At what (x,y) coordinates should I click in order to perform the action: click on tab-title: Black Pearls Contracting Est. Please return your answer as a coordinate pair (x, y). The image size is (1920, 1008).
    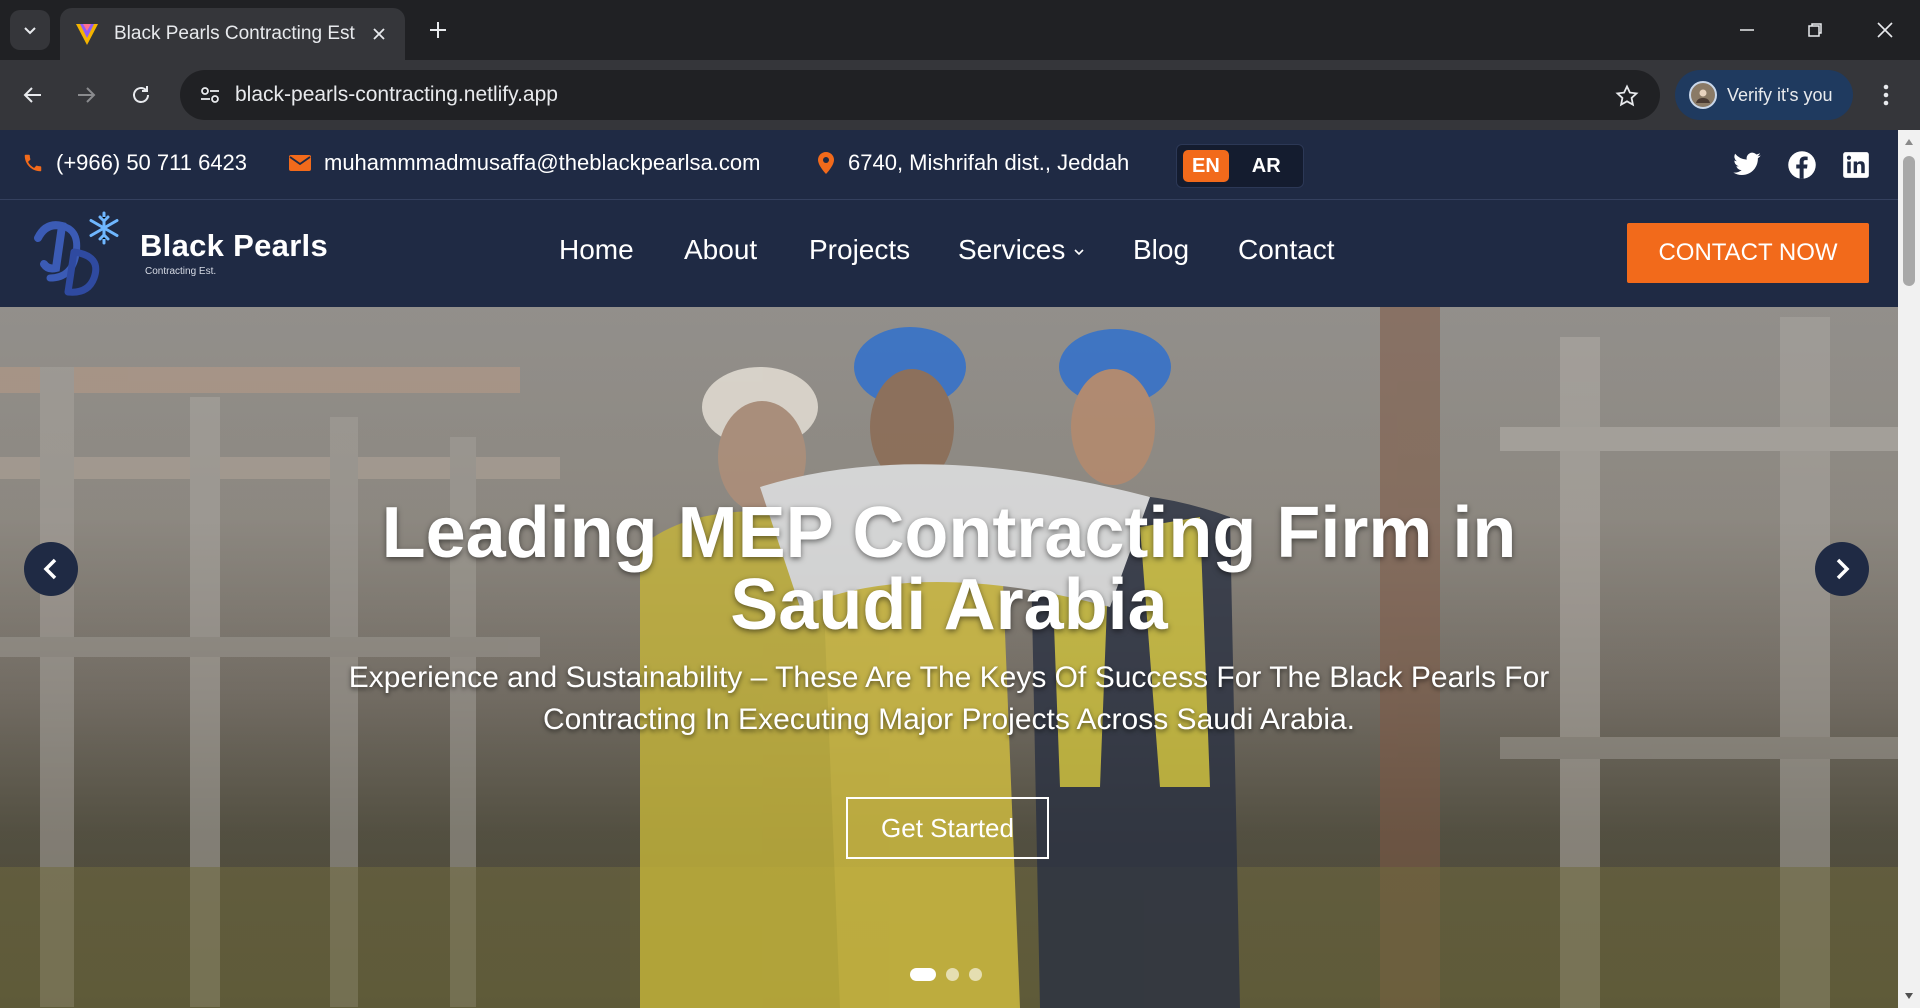
    Looking at the image, I should click on (234, 33).